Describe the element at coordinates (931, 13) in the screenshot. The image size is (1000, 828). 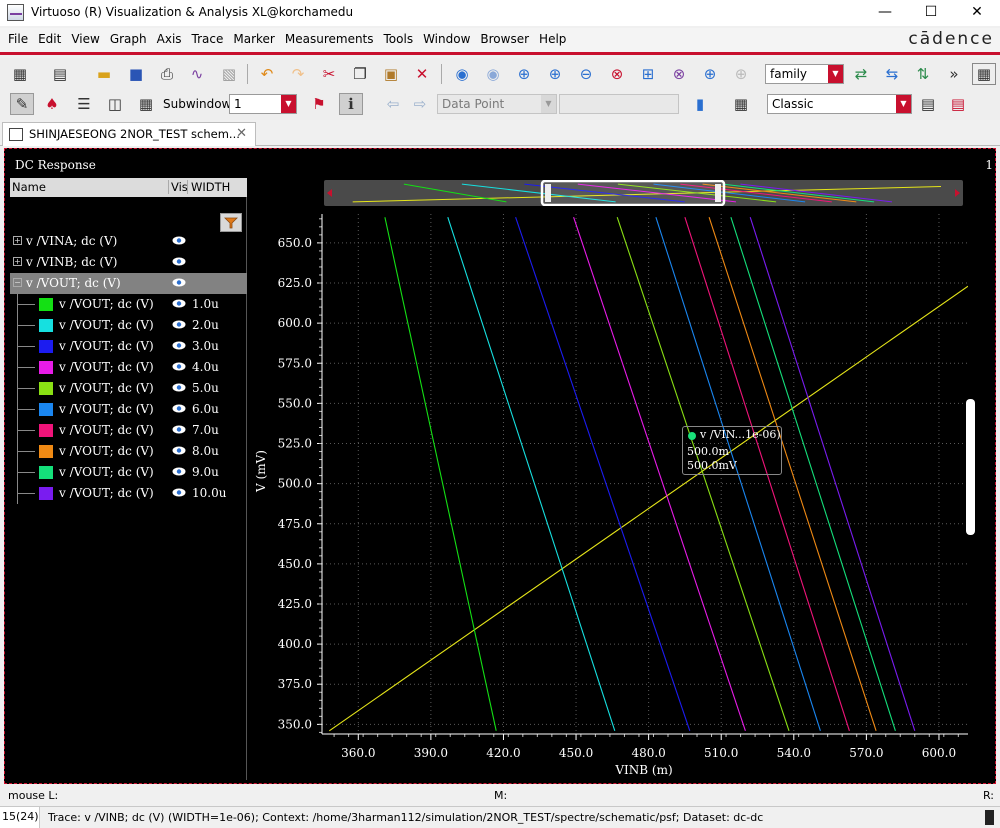
I see `maximize-button: ☐` at that location.